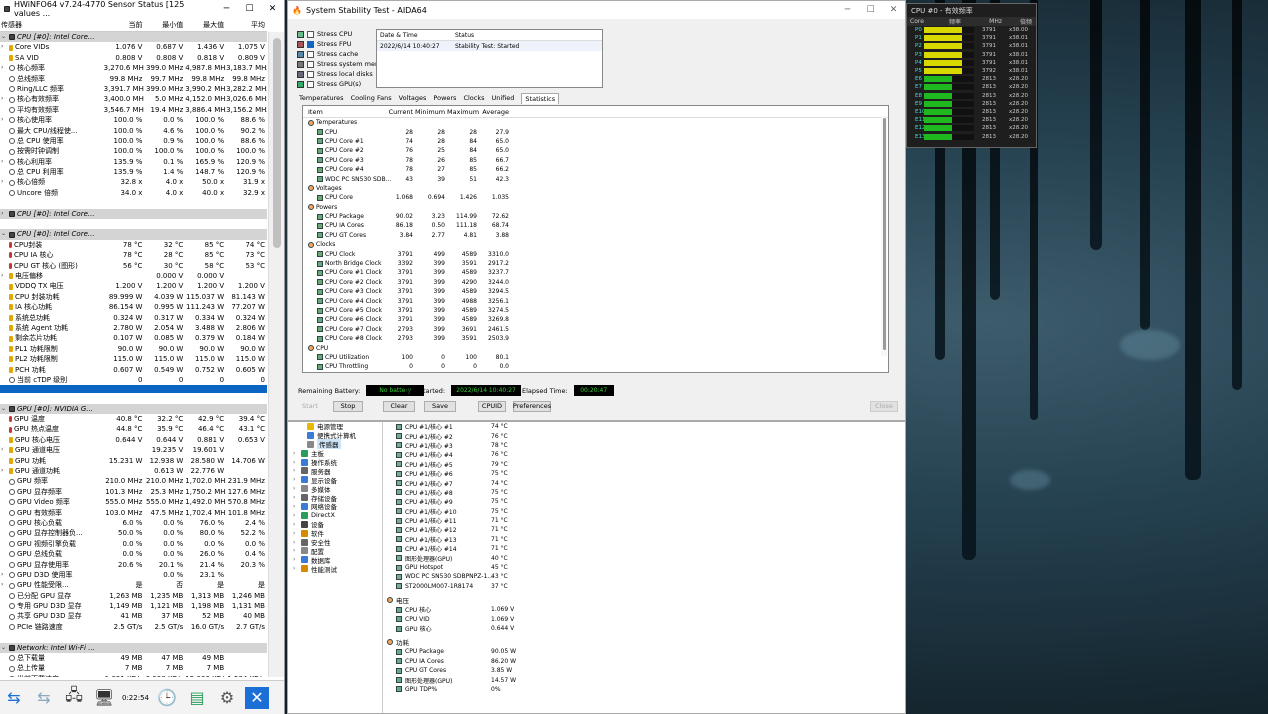 The image size is (1268, 714). Describe the element at coordinates (646, 464) in the screenshot. I see `sensor-detail-row: CPU #1/核心 #5 79 °C` at that location.